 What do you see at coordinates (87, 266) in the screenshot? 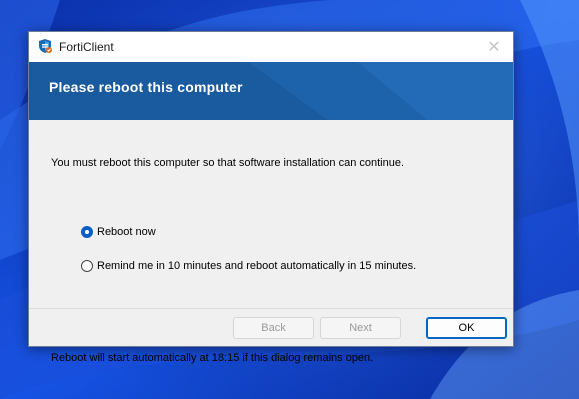
I see `radio-button` at bounding box center [87, 266].